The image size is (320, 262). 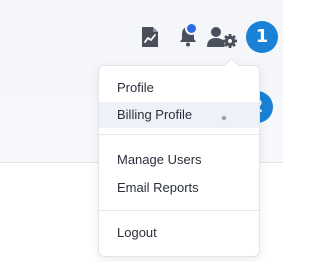 I want to click on menu-item-profile: Profile, so click(x=179, y=88).